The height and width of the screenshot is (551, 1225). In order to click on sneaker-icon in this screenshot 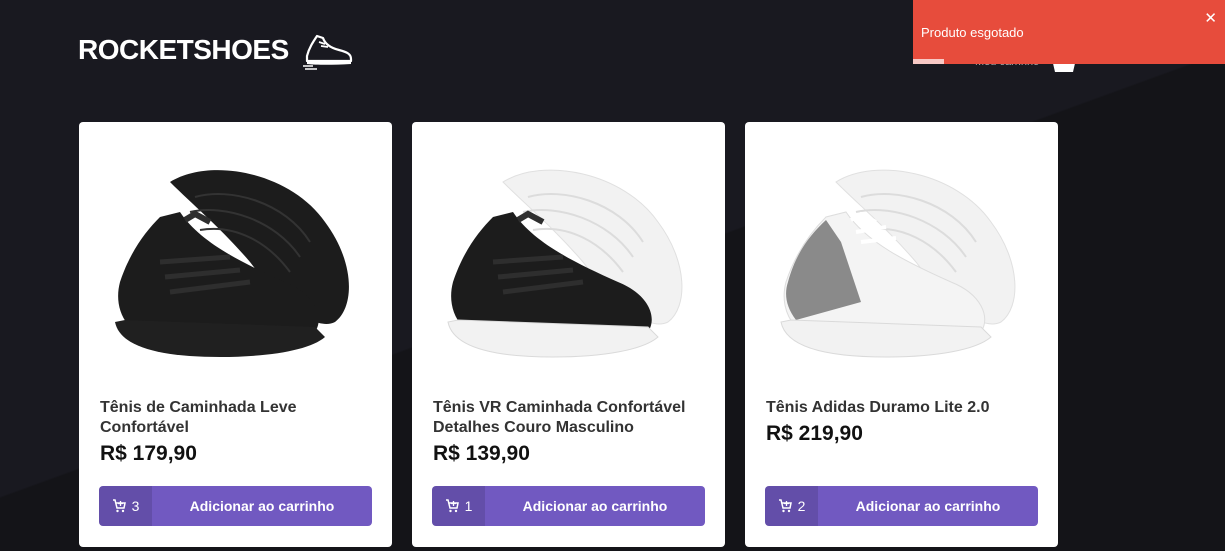, I will do `click(327, 52)`.